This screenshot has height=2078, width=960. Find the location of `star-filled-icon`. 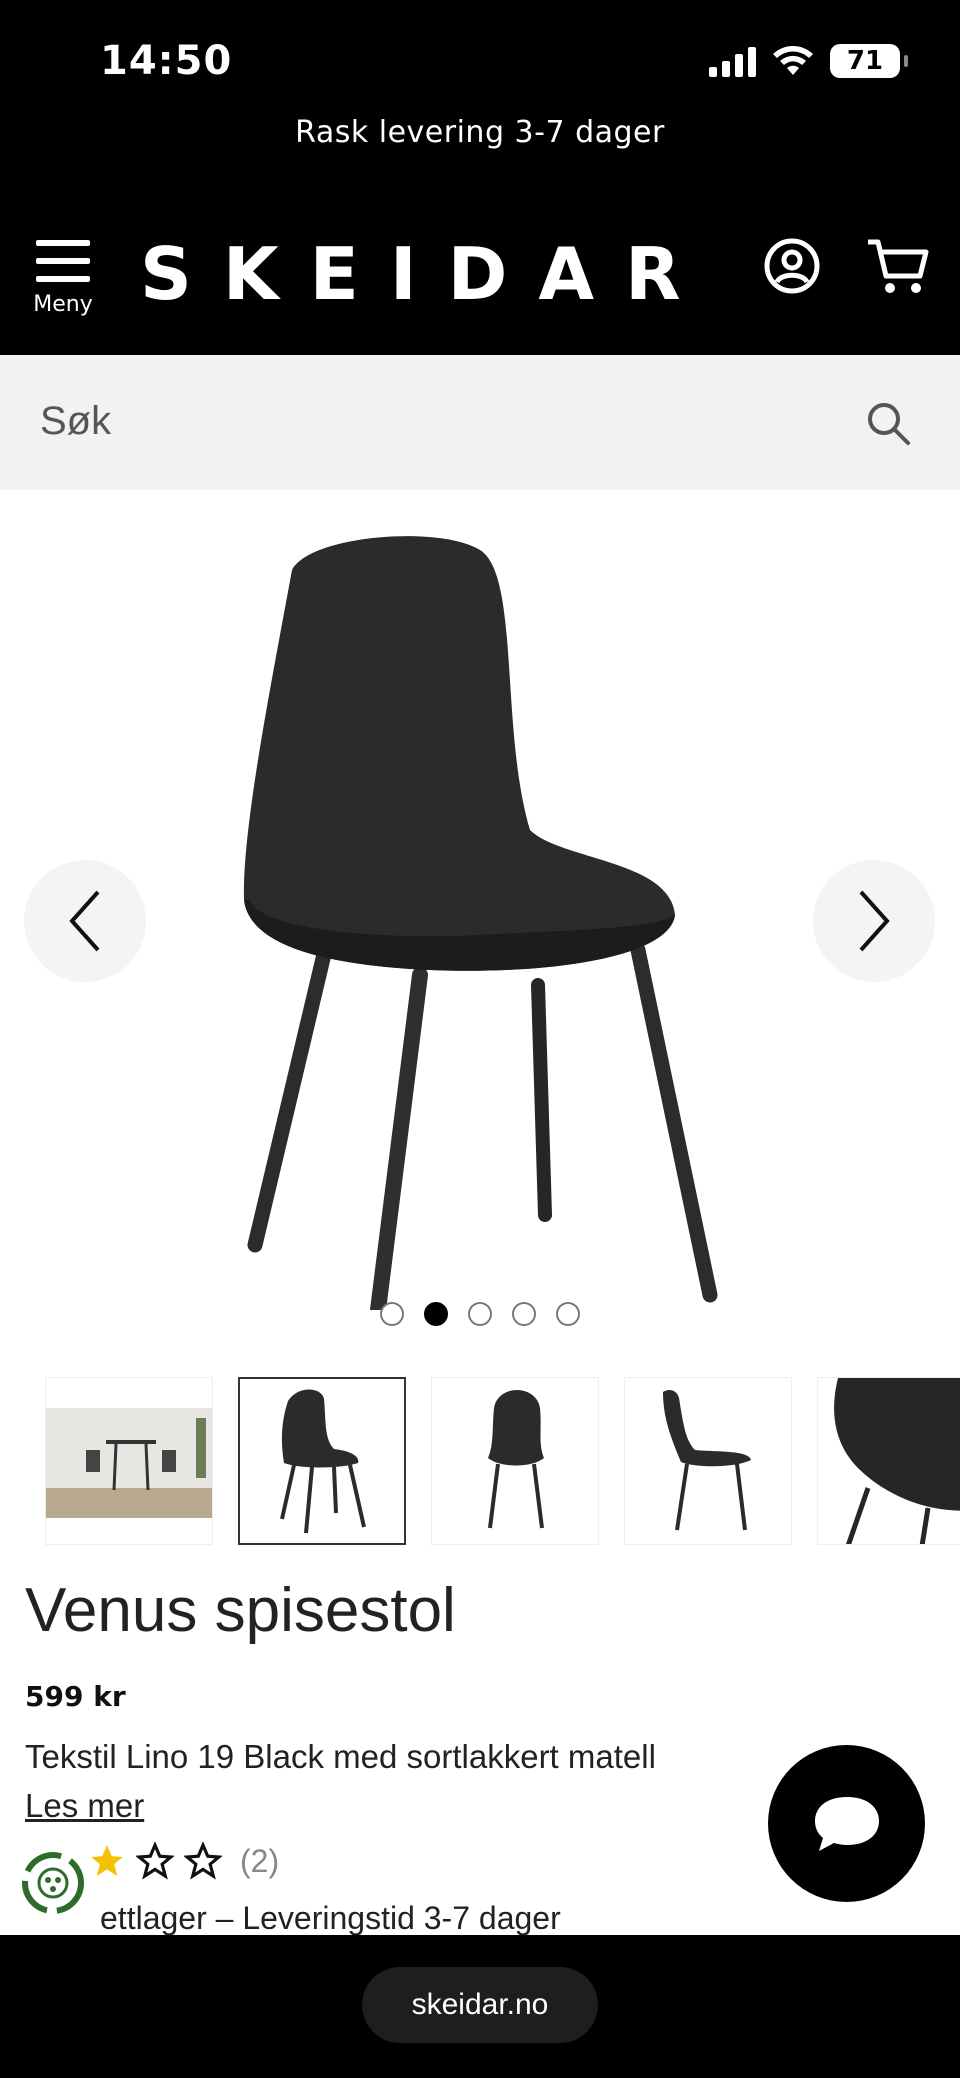

star-filled-icon is located at coordinates (107, 1861).